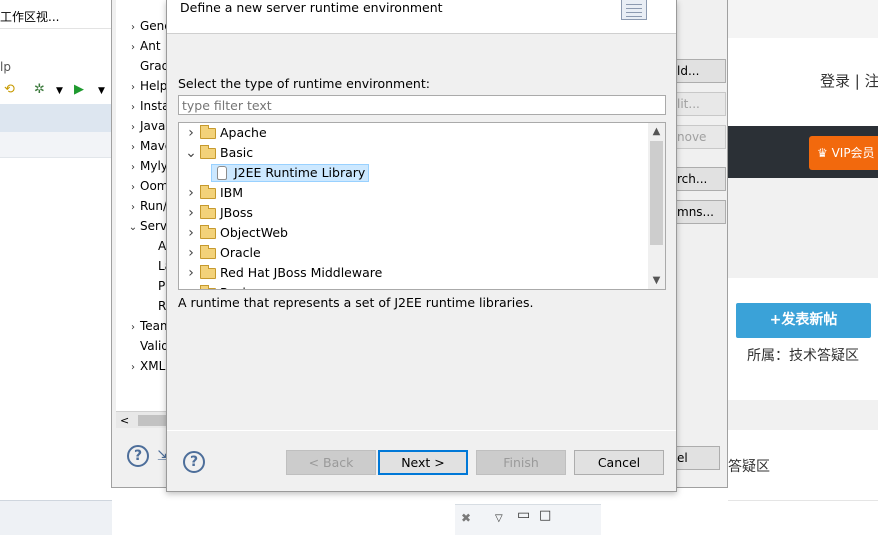 The width and height of the screenshot is (878, 535). Describe the element at coordinates (499, 518) in the screenshot. I see `view-menu-icon: ▽` at that location.